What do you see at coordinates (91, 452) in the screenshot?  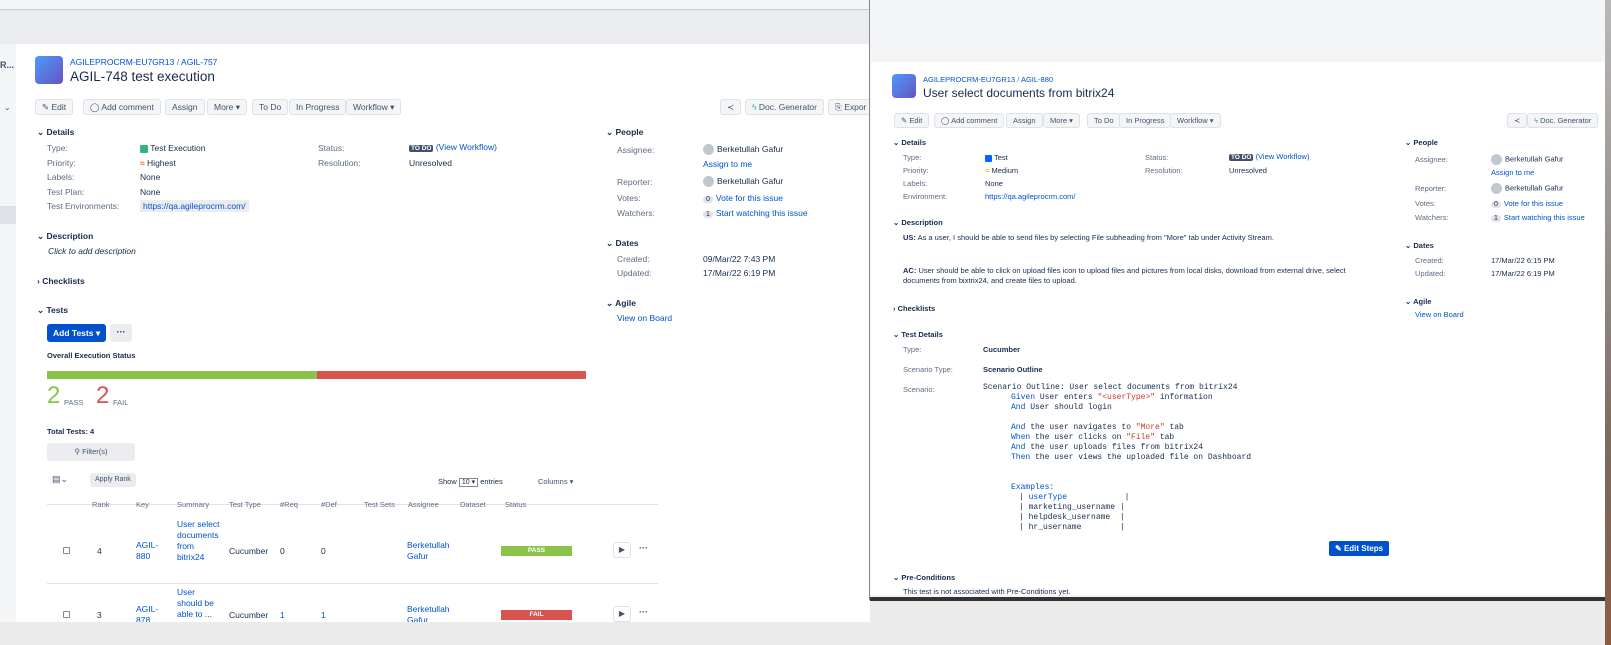 I see `filter-button: ⚲ Filter(s)` at bounding box center [91, 452].